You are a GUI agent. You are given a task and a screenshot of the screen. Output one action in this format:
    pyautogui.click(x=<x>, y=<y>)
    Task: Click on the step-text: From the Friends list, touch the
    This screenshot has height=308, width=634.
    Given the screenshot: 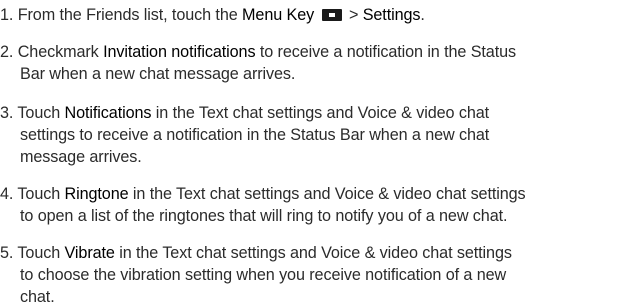 What is the action you would take?
    pyautogui.click(x=130, y=15)
    